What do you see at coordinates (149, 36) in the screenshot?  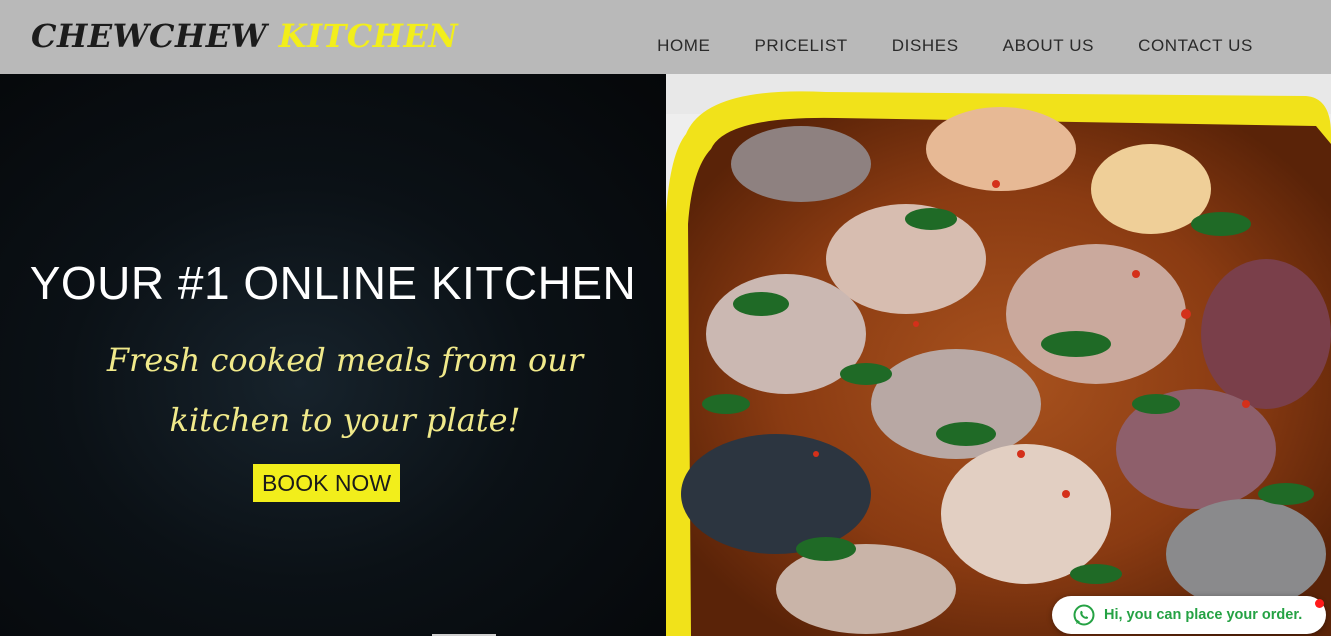 I see `logo-text-chewchew: CHEWCHEW` at bounding box center [149, 36].